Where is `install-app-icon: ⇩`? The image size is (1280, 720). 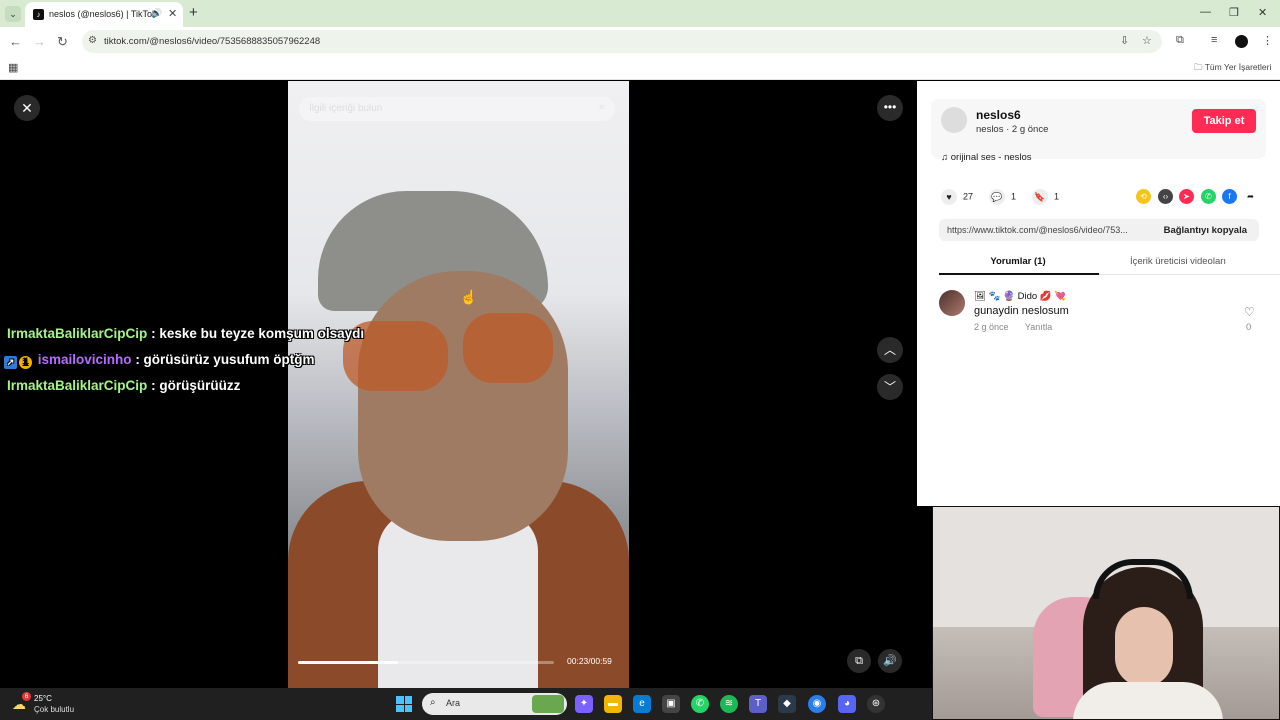 install-app-icon: ⇩ is located at coordinates (1124, 40).